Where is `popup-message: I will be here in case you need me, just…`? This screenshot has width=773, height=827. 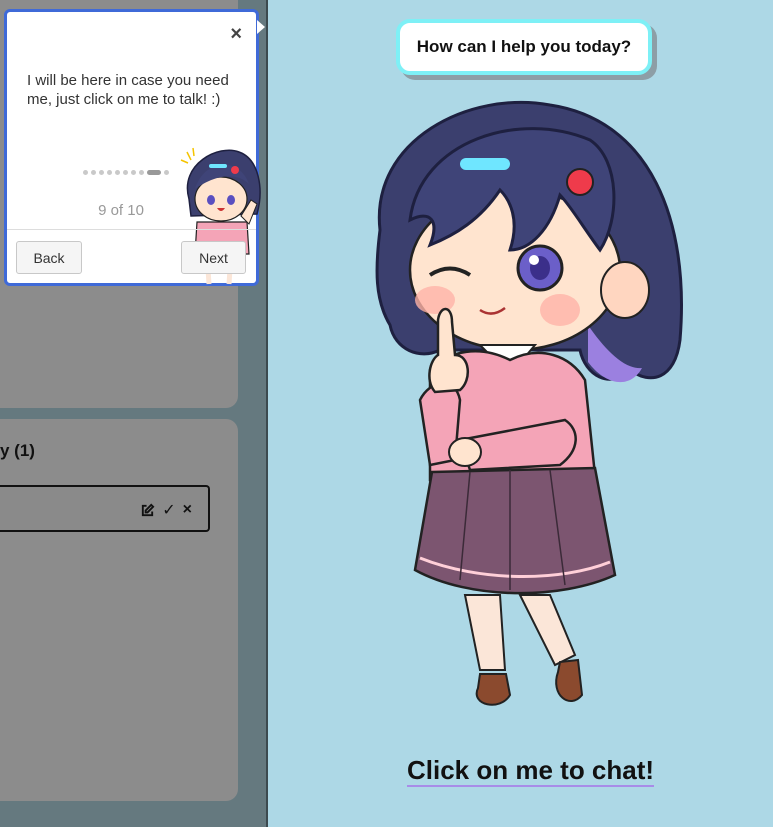
popup-message: I will be here in case you need me, just… is located at coordinates (128, 90).